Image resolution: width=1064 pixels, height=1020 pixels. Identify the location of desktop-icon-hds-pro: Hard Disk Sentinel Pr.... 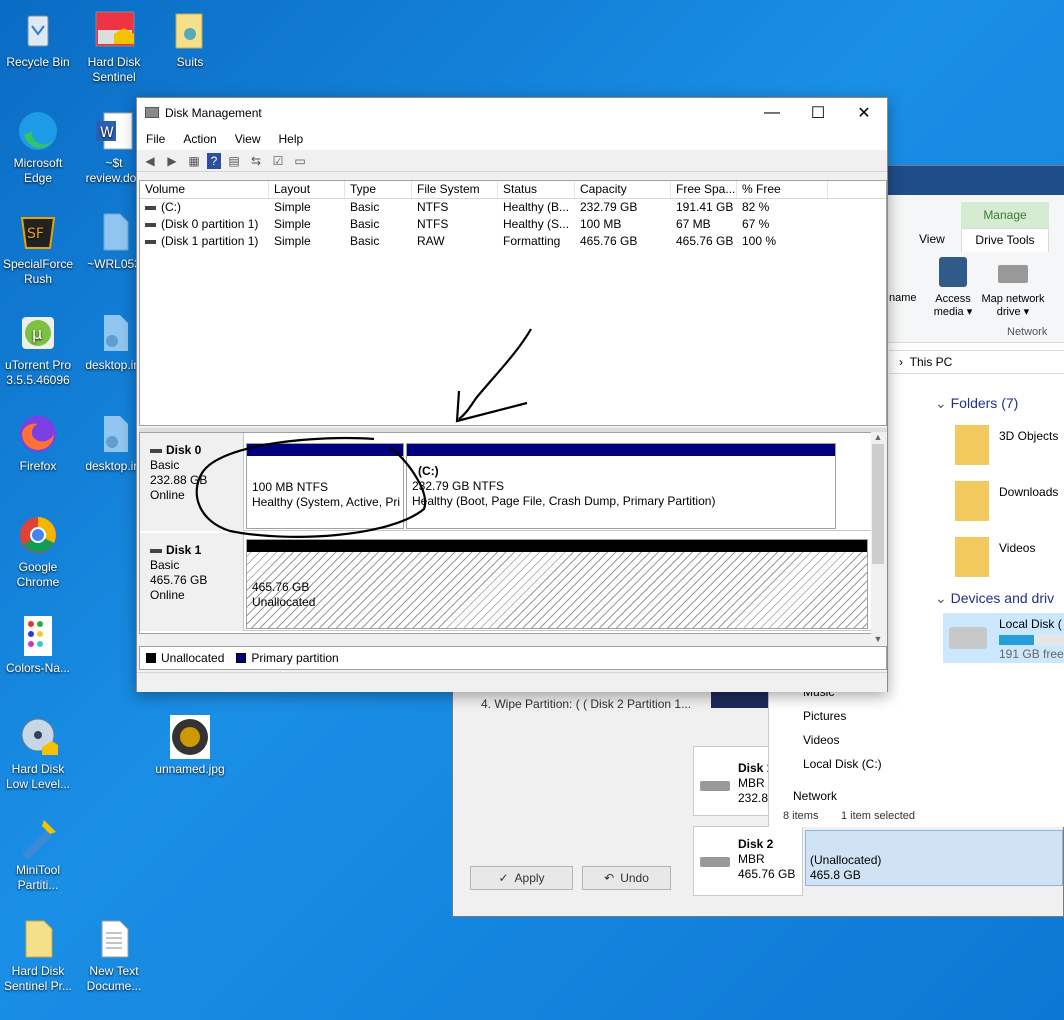
(38, 955).